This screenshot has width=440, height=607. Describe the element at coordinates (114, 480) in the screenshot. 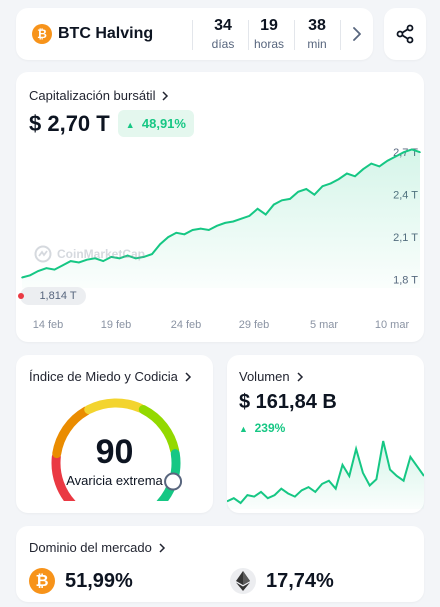

I see `fear-greed-status: Avaricia extrema` at that location.